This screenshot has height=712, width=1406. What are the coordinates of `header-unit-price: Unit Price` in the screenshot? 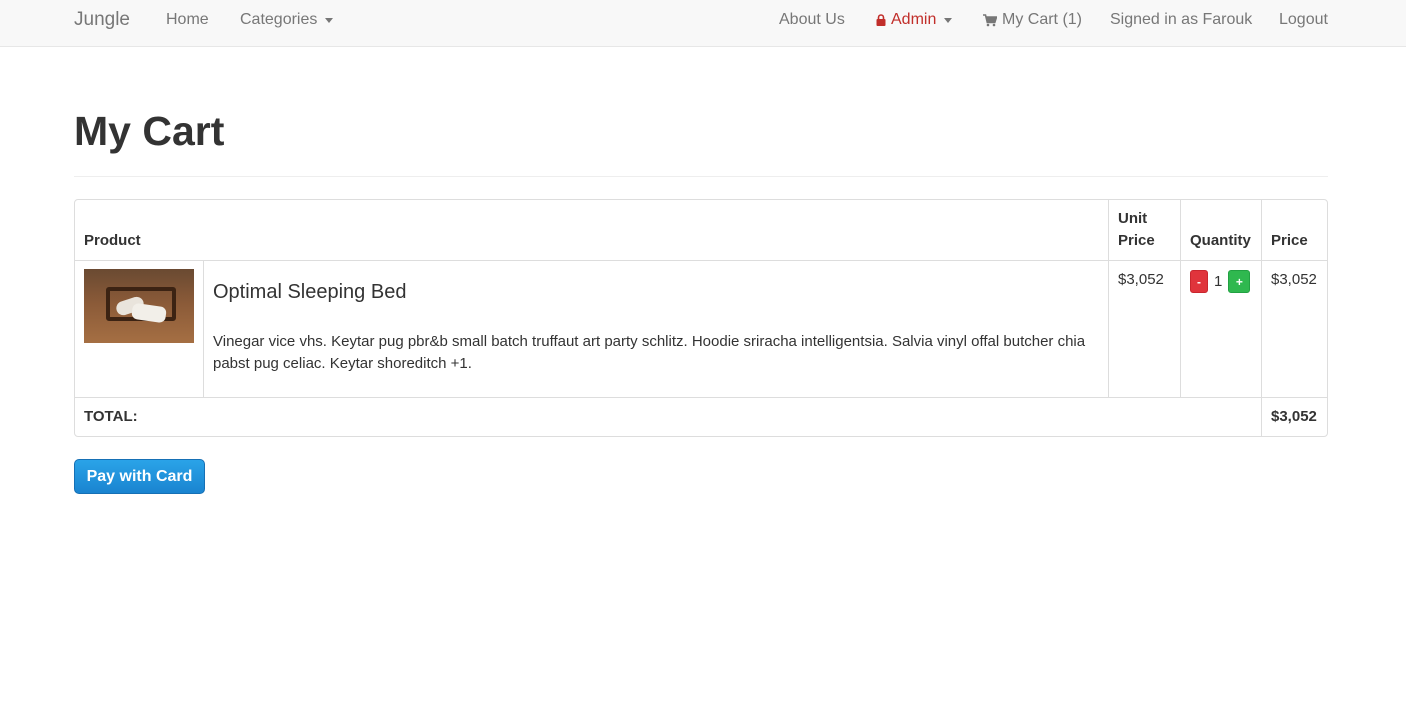 It's located at (1144, 230).